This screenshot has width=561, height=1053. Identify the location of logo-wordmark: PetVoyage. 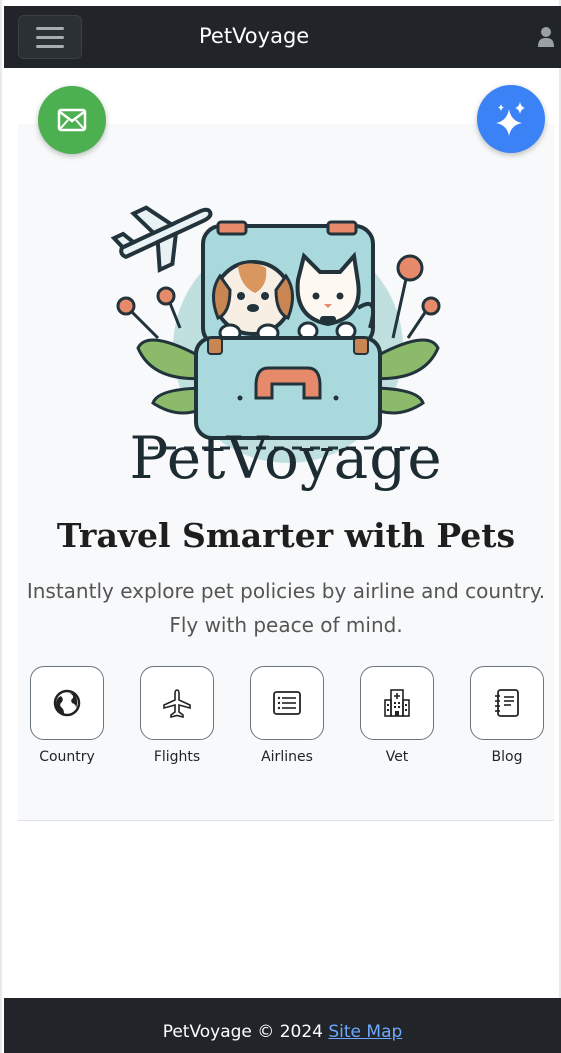
(286, 458).